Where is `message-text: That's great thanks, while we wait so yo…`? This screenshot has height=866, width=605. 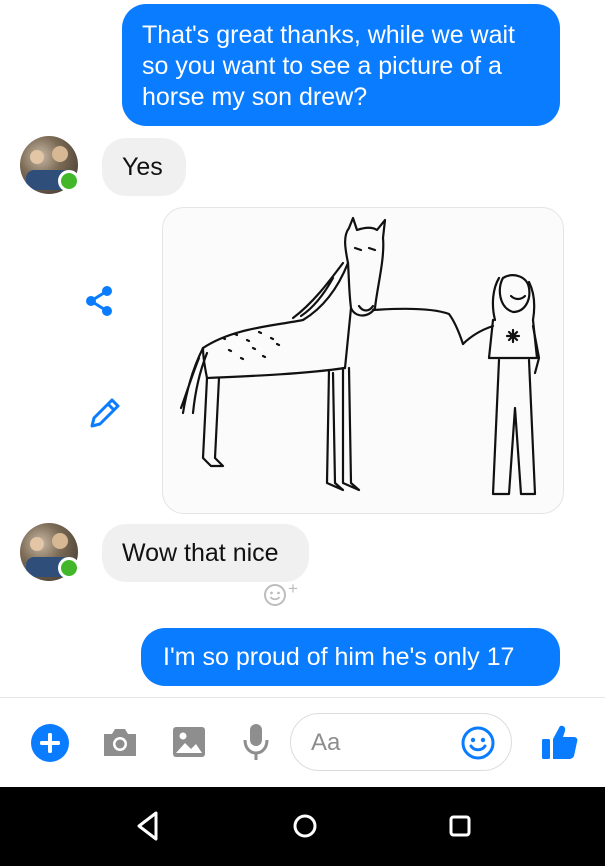
message-text: That's great thanks, while we wait so yo… is located at coordinates (328, 66).